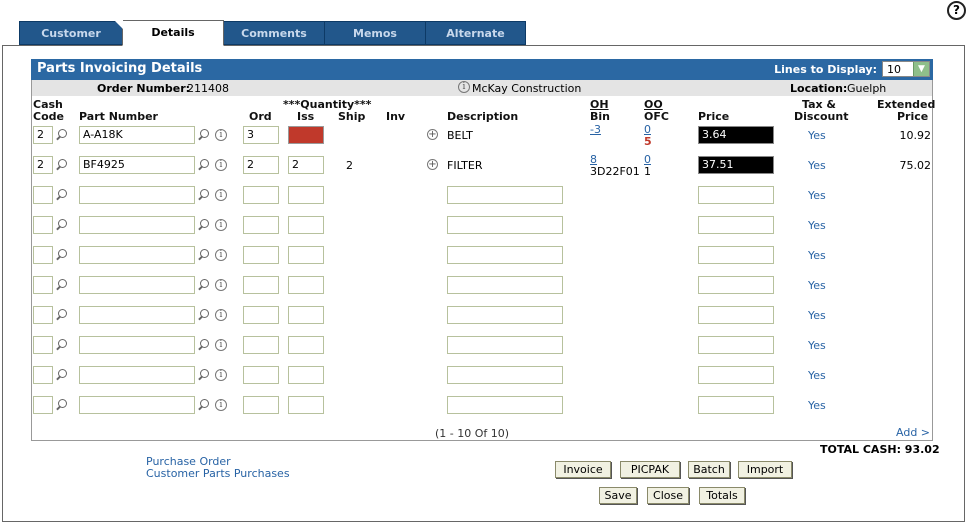 This screenshot has height=525, width=969. What do you see at coordinates (137, 165) in the screenshot?
I see `part-number-input: BF4925` at bounding box center [137, 165].